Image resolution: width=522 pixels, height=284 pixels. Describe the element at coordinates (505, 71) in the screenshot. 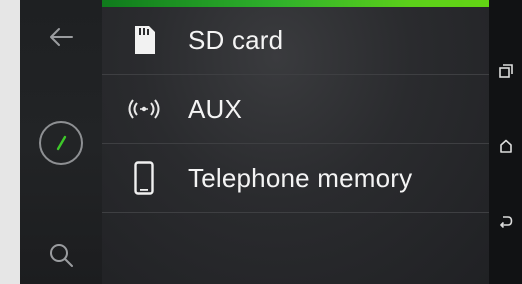

I see `recent-apps-icon` at that location.